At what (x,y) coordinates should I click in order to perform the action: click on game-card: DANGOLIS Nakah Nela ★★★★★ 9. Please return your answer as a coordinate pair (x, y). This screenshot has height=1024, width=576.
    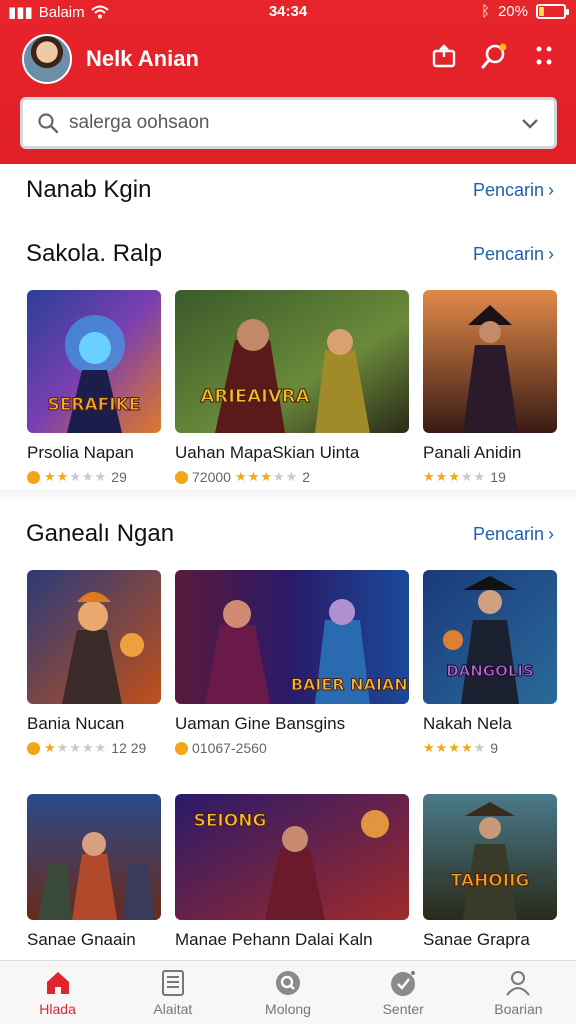
    Looking at the image, I should click on (490, 663).